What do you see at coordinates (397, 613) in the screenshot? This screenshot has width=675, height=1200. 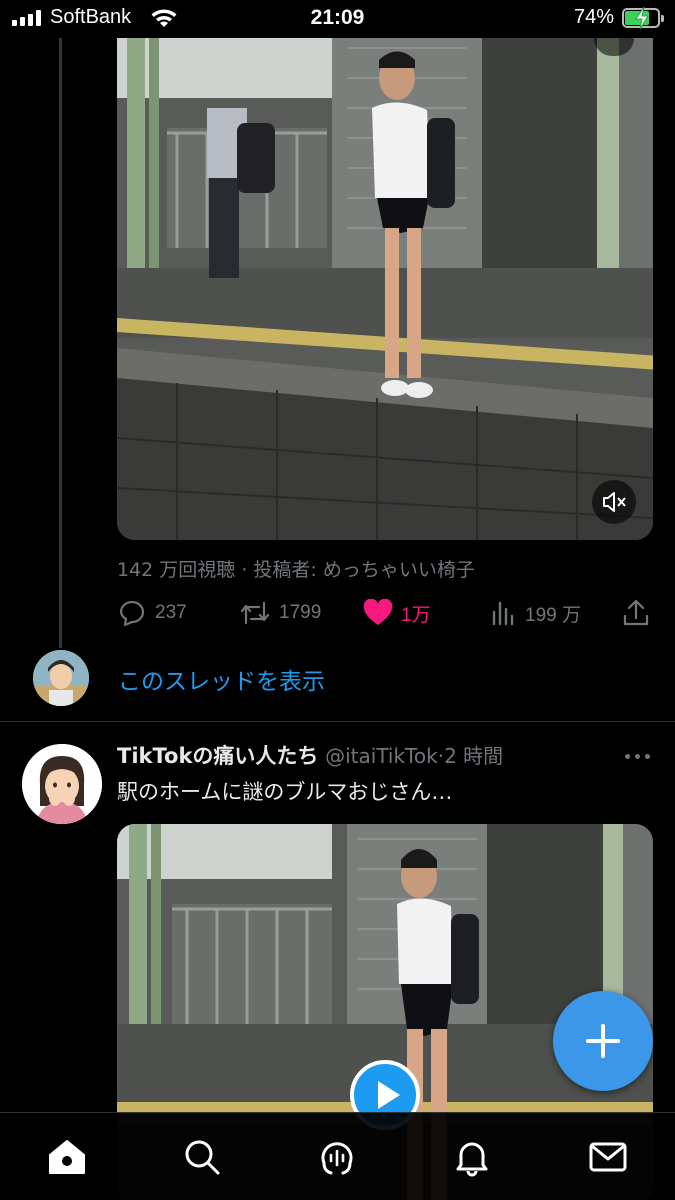 I see `like-button: 1万` at bounding box center [397, 613].